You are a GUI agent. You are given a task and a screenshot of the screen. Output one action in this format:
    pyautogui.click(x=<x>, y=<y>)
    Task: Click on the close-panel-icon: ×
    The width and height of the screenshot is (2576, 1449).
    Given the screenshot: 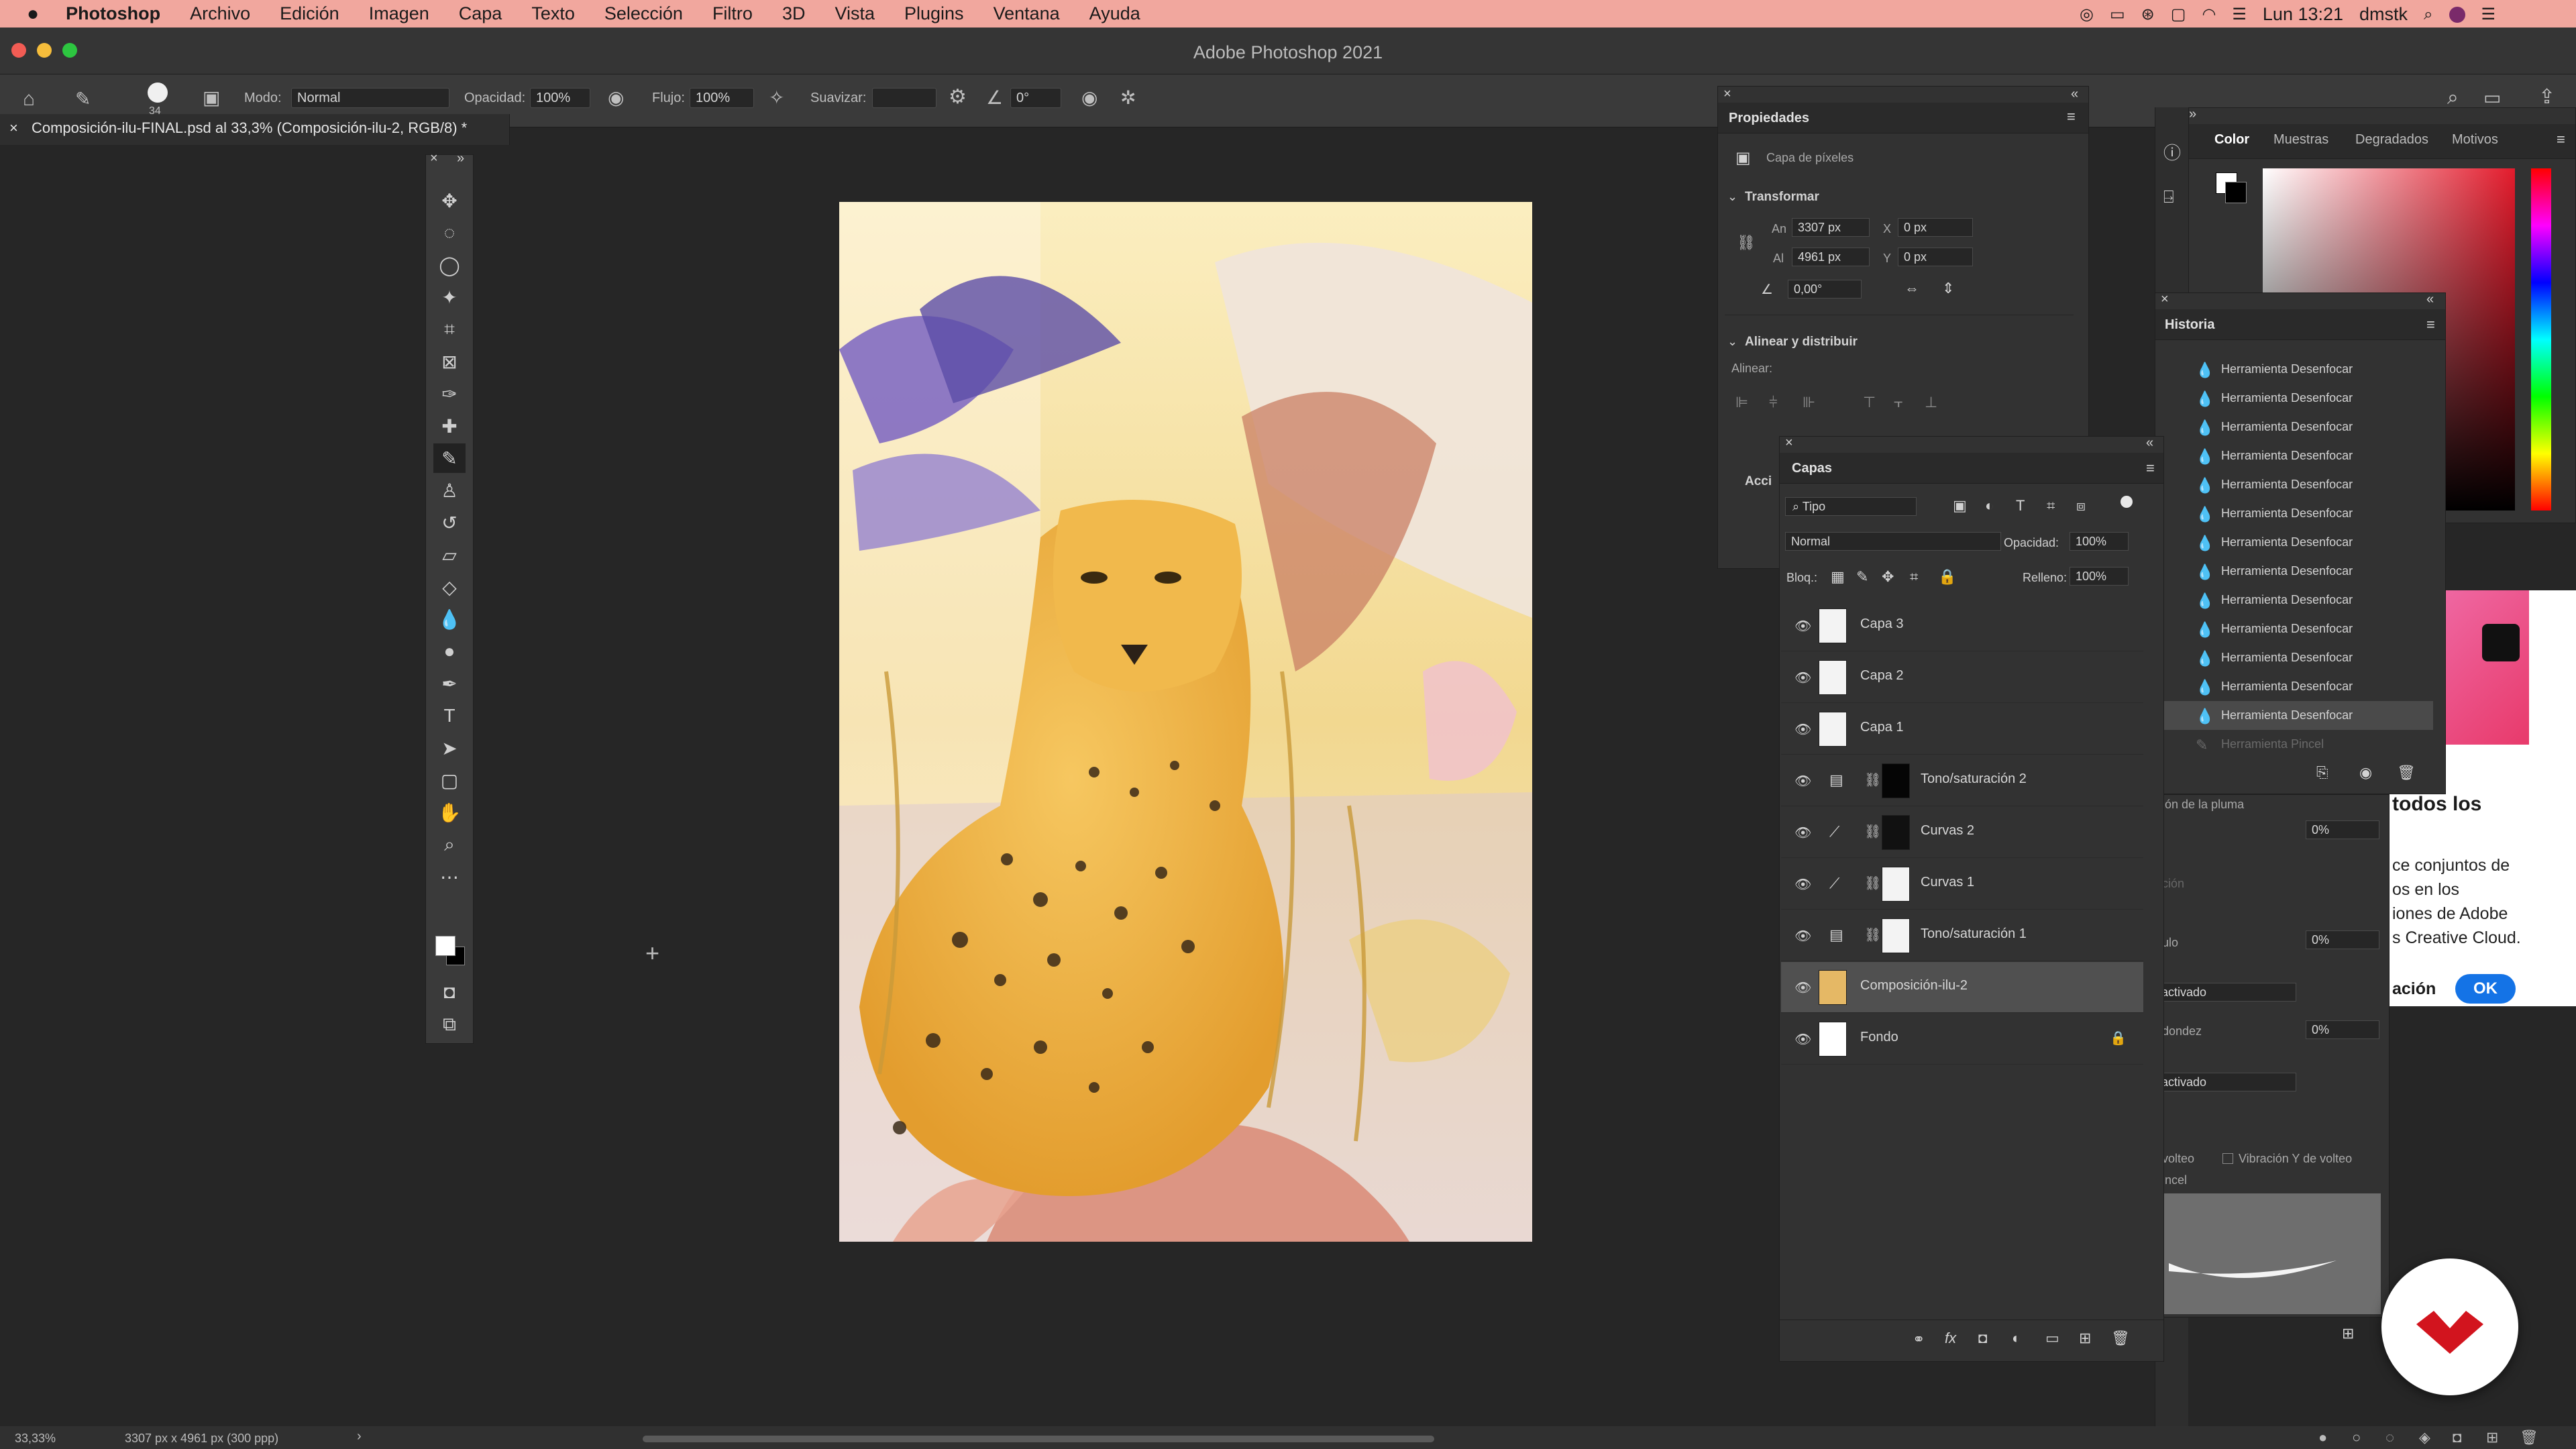 What is the action you would take?
    pyautogui.click(x=1789, y=443)
    